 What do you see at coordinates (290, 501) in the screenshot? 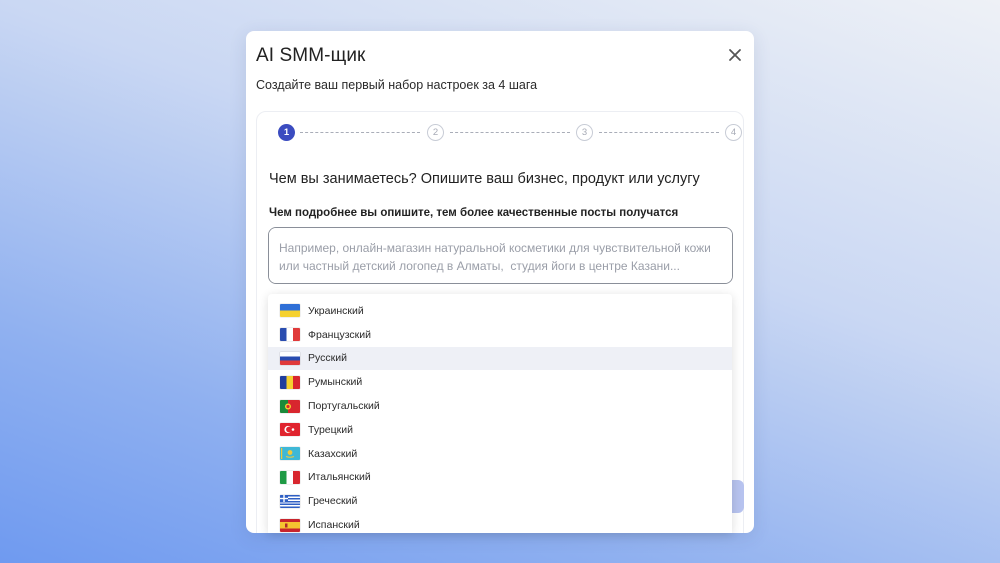
I see `greece-flag-icon` at bounding box center [290, 501].